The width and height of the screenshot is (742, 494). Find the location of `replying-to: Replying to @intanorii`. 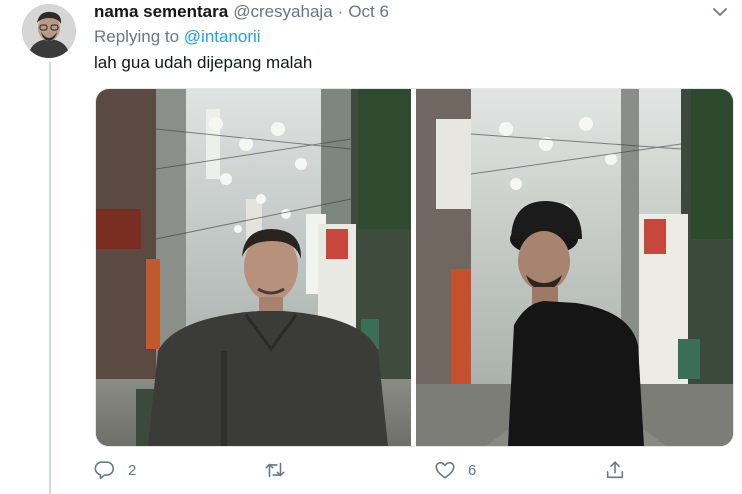

replying-to: Replying to @intanorii is located at coordinates (177, 37).